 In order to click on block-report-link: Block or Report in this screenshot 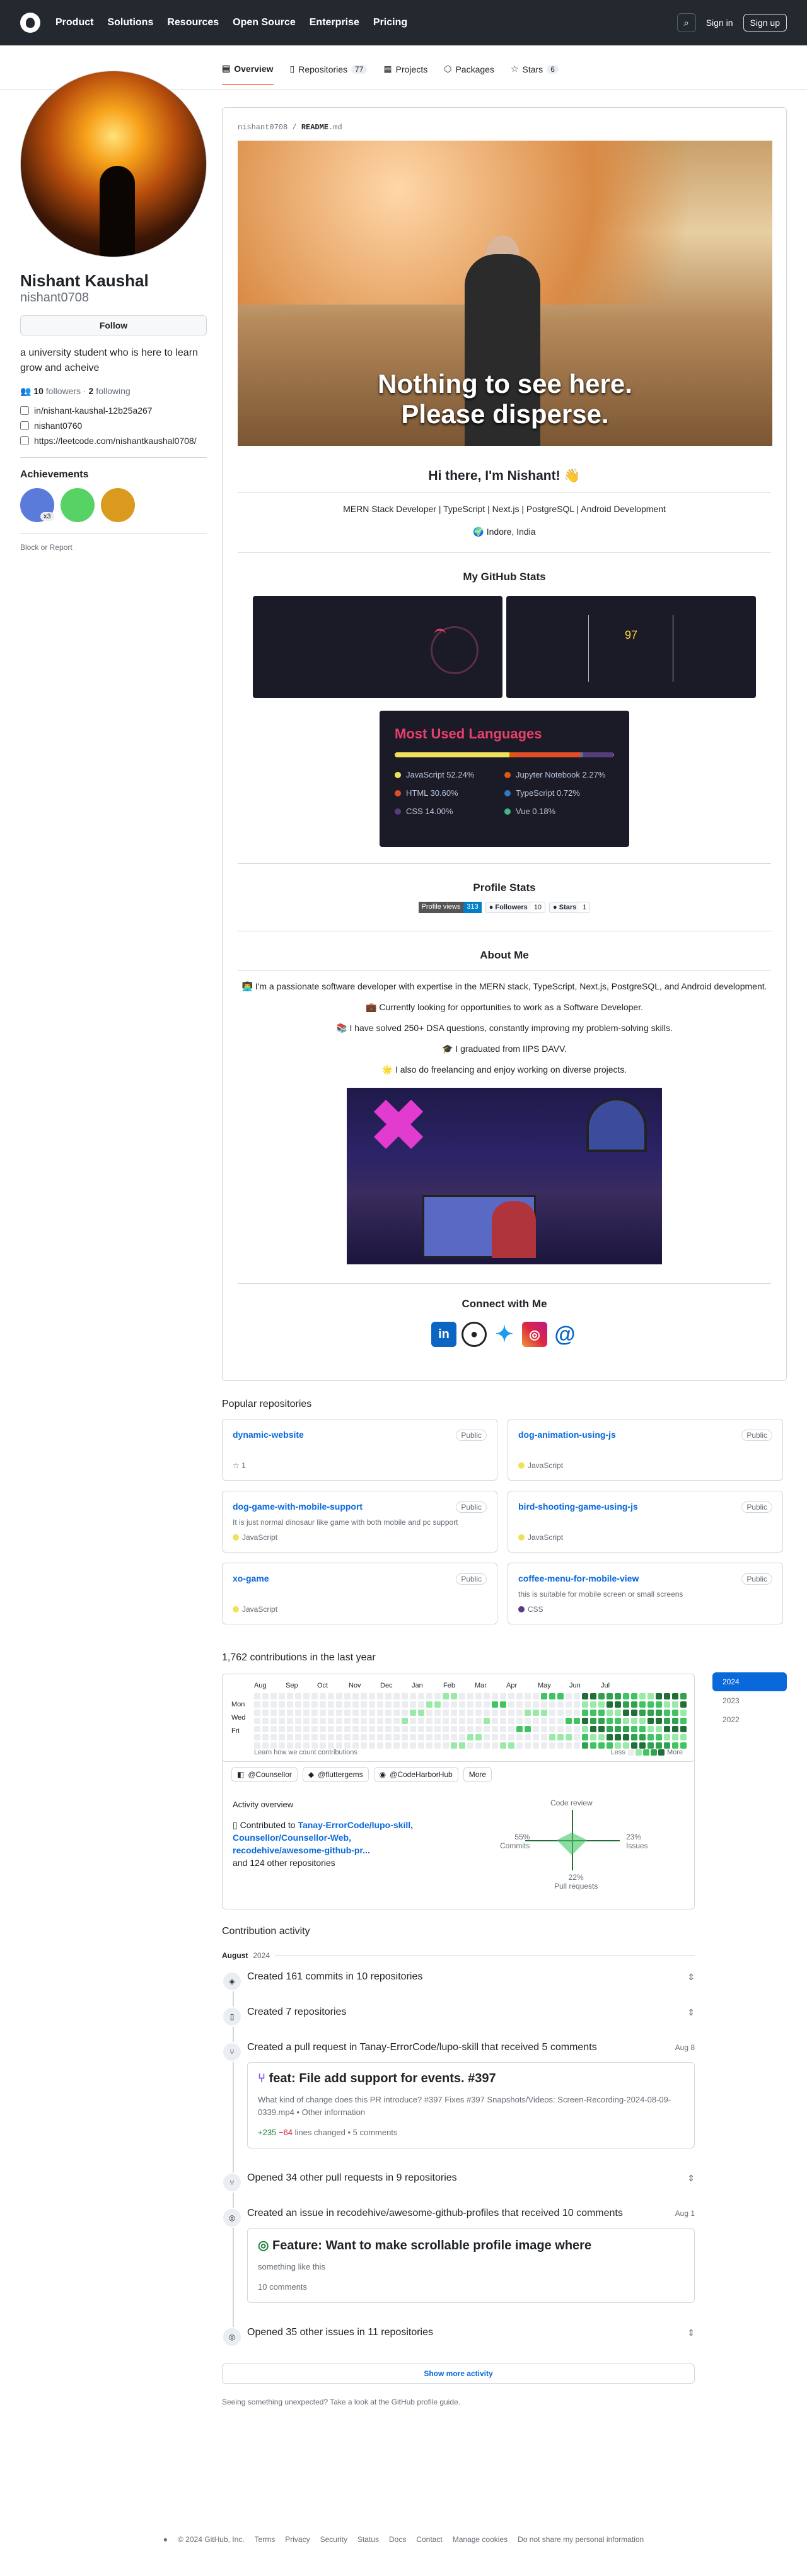, I will do `click(114, 548)`.